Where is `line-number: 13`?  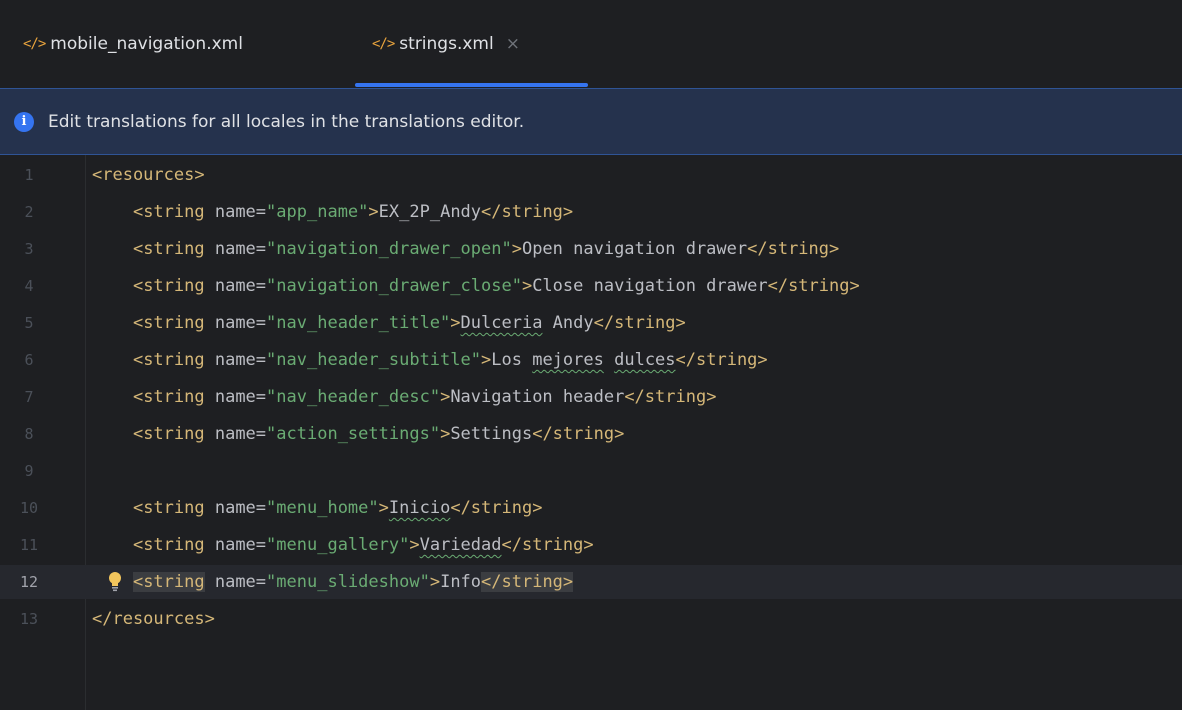 line-number: 13 is located at coordinates (29, 619).